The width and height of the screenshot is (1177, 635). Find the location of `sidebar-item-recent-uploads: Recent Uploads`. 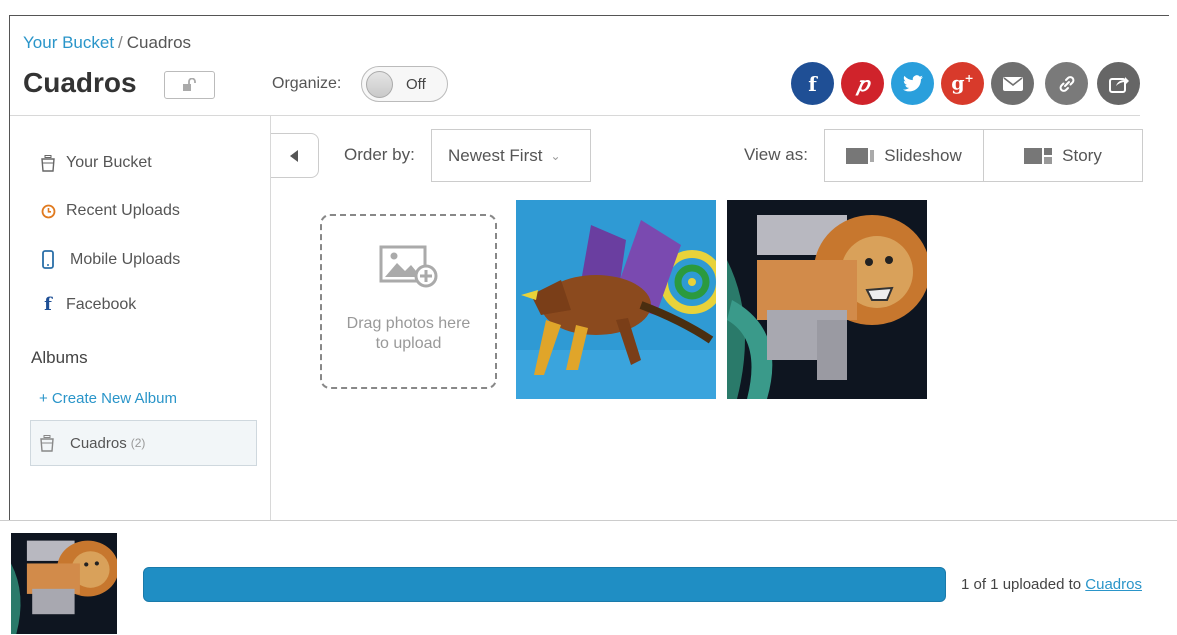

sidebar-item-recent-uploads: Recent Uploads is located at coordinates (109, 211).